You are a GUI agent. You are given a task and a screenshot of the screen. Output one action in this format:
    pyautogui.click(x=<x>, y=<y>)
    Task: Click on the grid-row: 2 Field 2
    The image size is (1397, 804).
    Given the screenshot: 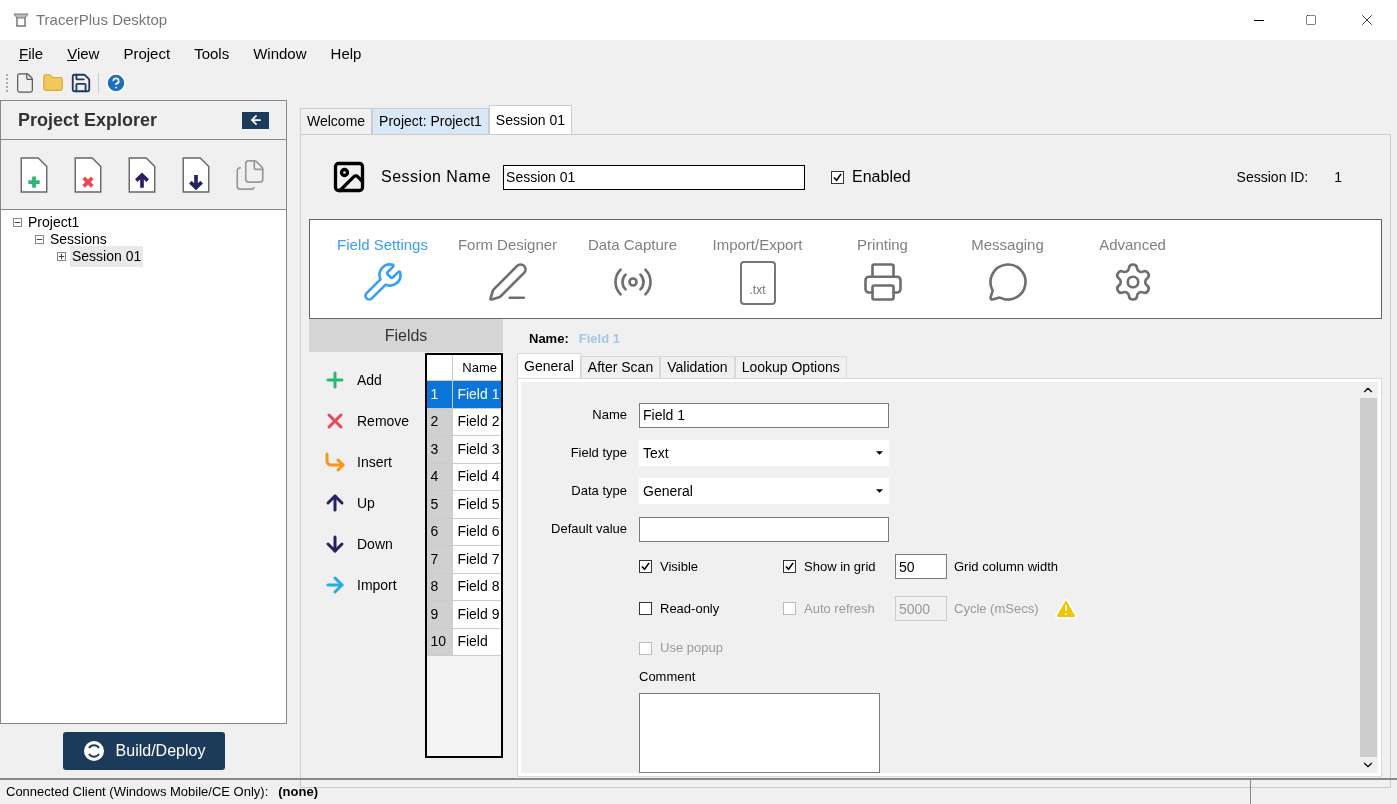 What is the action you would take?
    pyautogui.click(x=464, y=422)
    